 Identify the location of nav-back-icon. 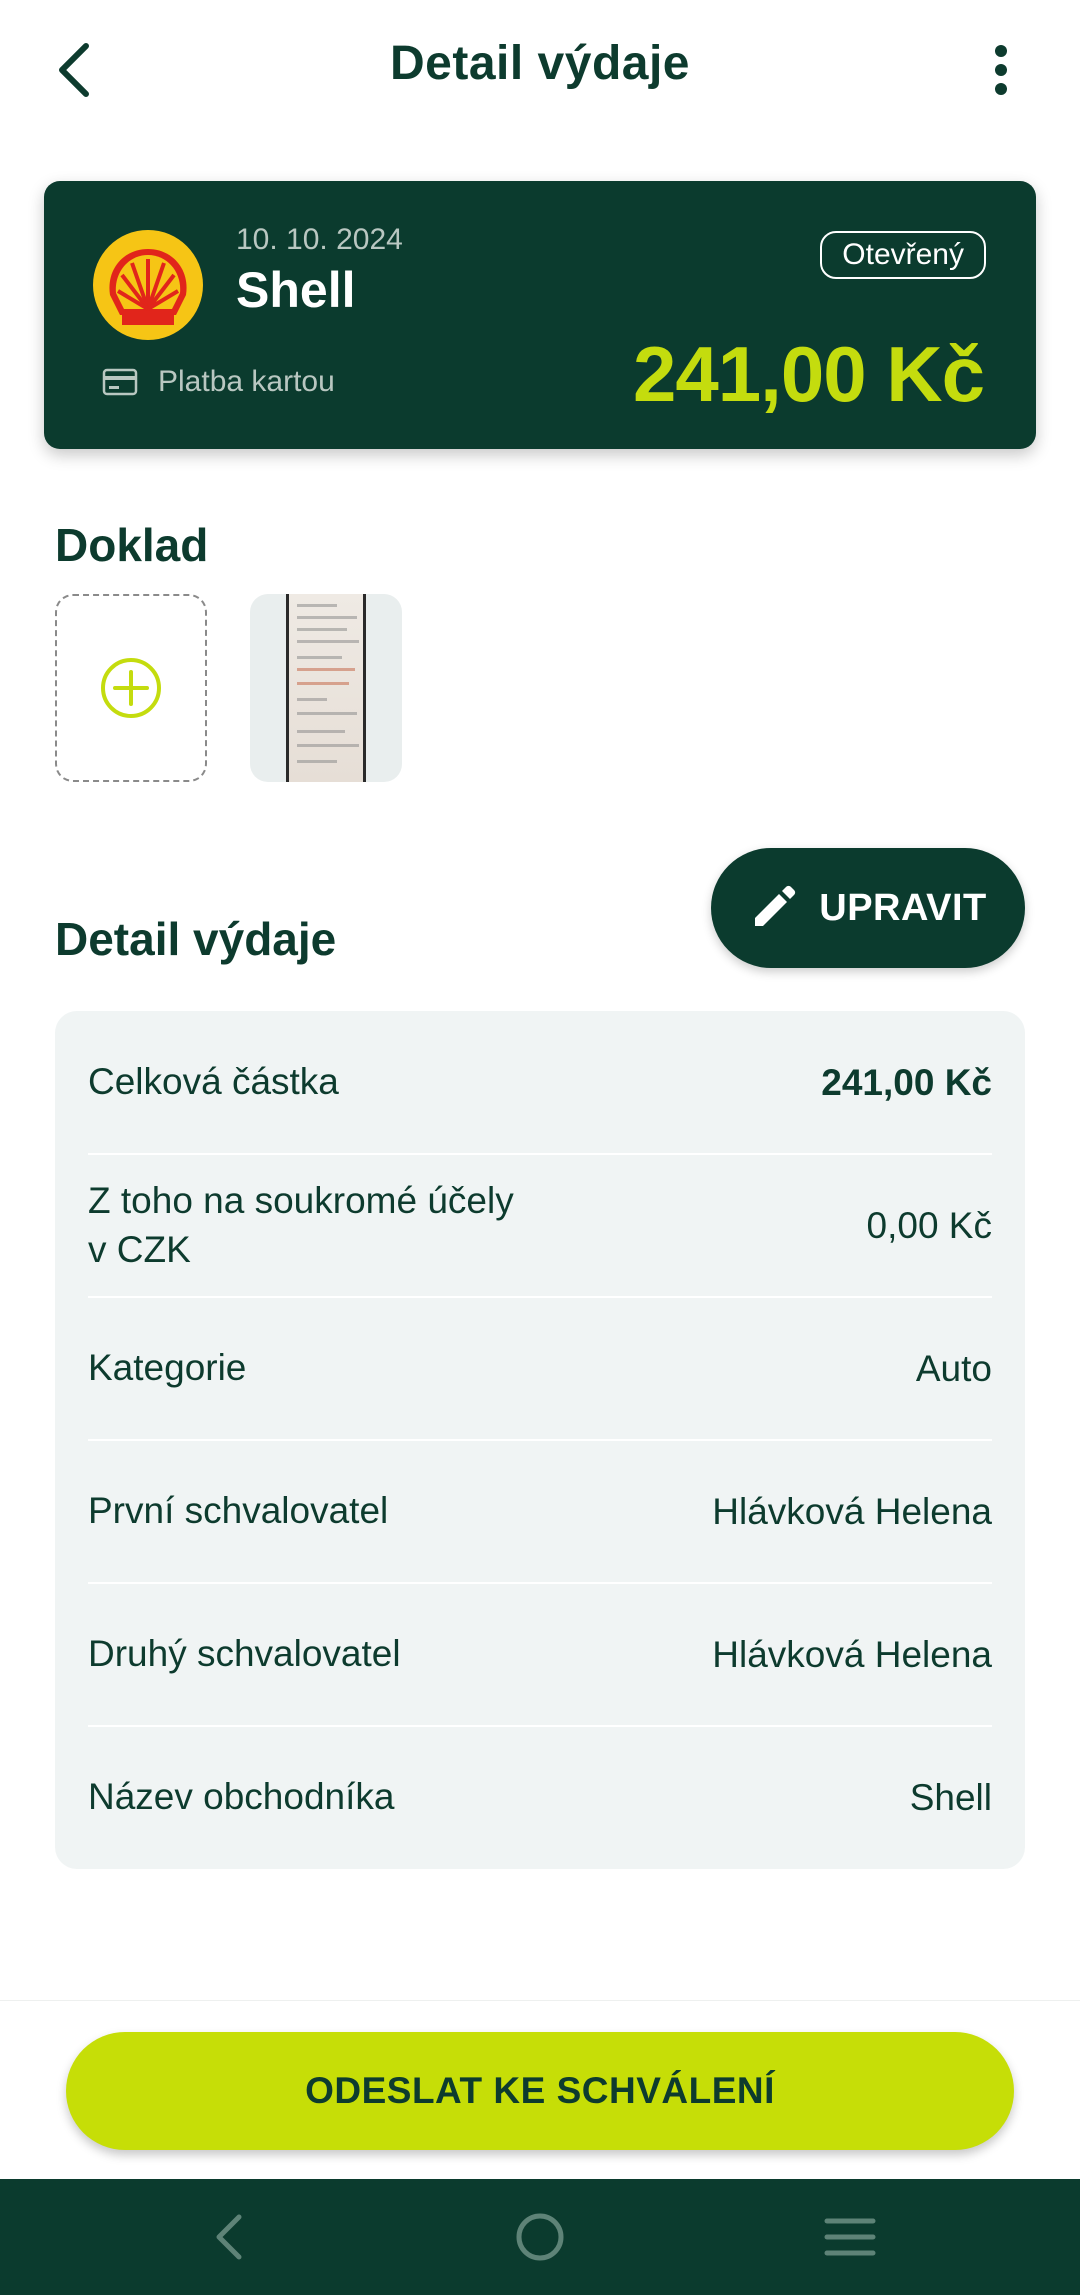
(229, 2237).